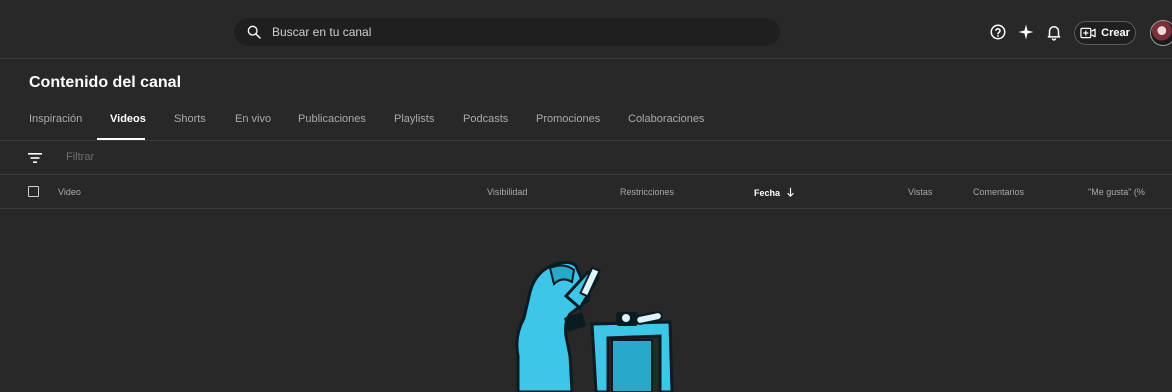 This screenshot has height=392, width=1172. What do you see at coordinates (69, 192) in the screenshot?
I see `column-header-video: Video` at bounding box center [69, 192].